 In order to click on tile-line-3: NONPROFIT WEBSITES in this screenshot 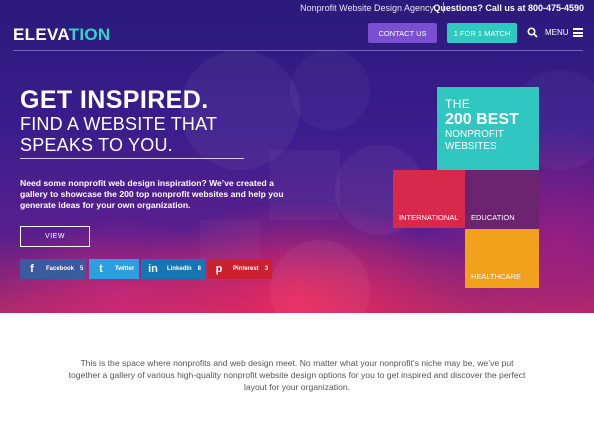, I will do `click(474, 141)`.